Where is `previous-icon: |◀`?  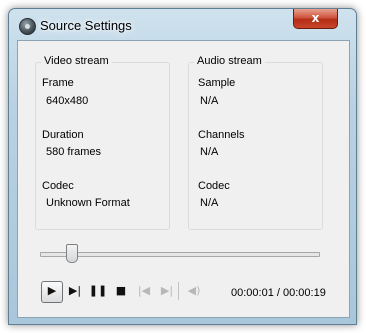
previous-icon: |◀ is located at coordinates (144, 290).